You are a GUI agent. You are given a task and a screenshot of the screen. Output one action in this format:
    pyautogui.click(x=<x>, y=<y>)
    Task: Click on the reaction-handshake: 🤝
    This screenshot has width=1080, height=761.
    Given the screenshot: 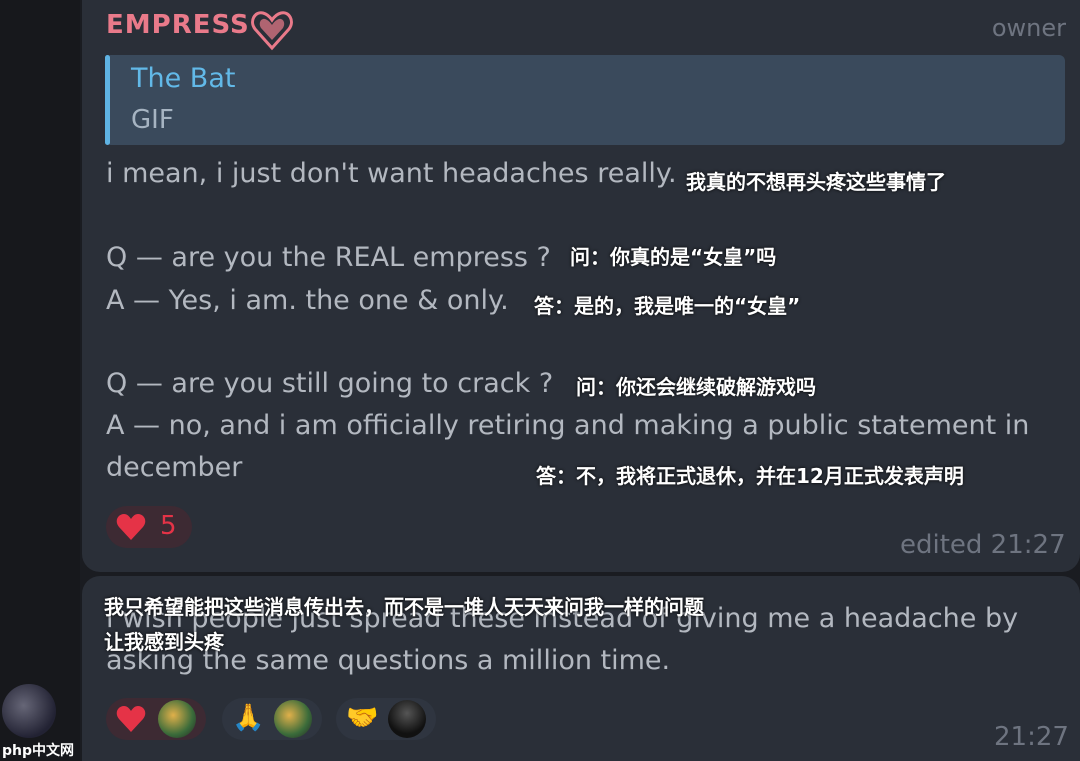 What is the action you would take?
    pyautogui.click(x=386, y=719)
    